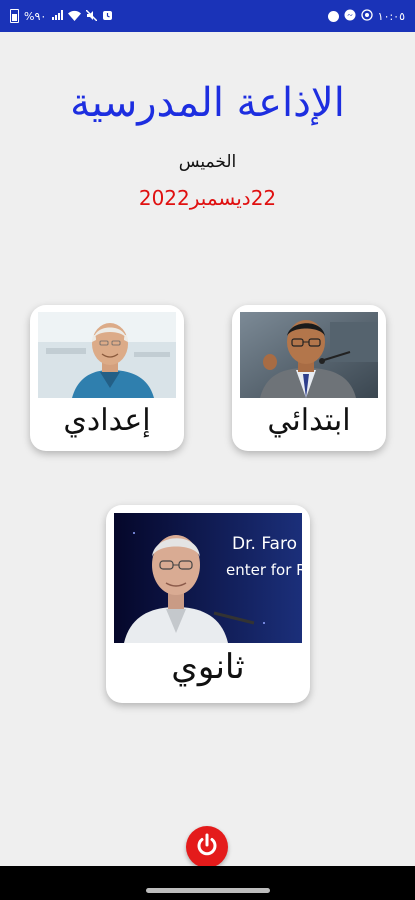  I want to click on photo-backdrop-text-2: enter for R, so click(264, 570).